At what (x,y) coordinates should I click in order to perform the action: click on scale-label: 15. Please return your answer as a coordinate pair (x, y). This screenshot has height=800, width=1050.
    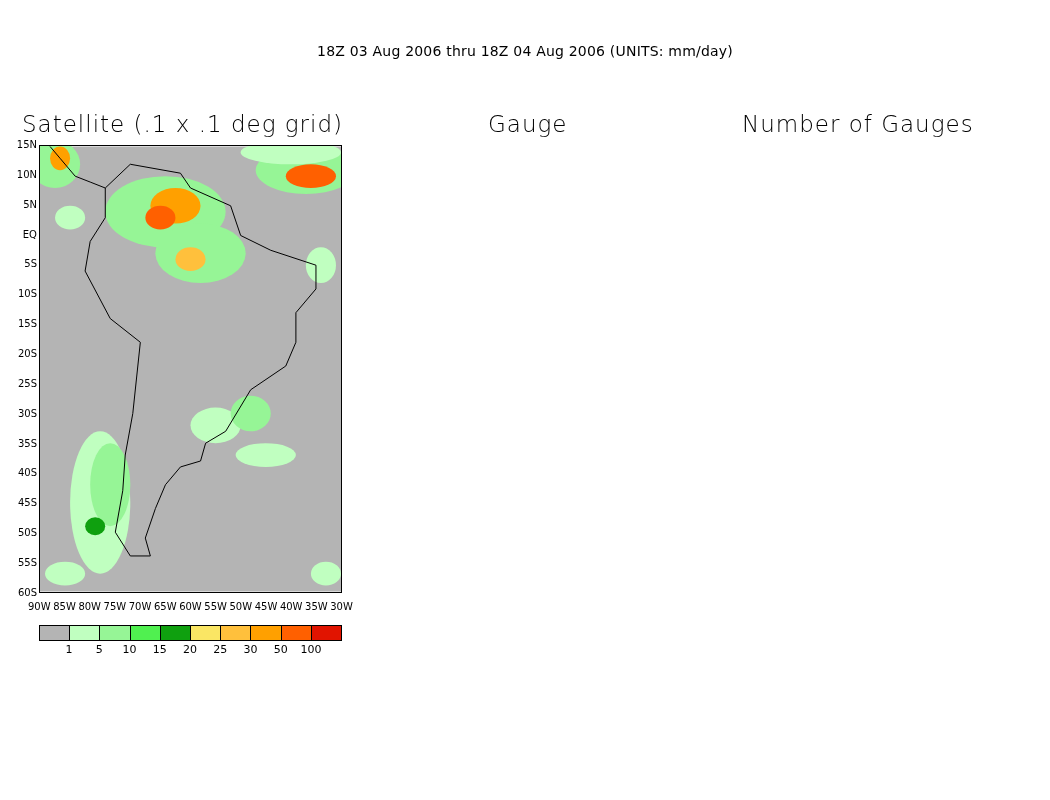
    Looking at the image, I should click on (159, 649).